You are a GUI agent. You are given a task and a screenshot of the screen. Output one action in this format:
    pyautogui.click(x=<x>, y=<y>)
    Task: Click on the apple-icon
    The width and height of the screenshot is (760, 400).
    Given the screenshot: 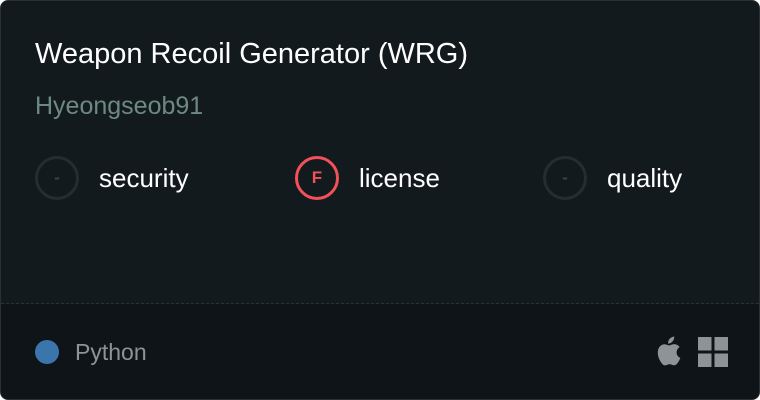 What is the action you would take?
    pyautogui.click(x=669, y=351)
    